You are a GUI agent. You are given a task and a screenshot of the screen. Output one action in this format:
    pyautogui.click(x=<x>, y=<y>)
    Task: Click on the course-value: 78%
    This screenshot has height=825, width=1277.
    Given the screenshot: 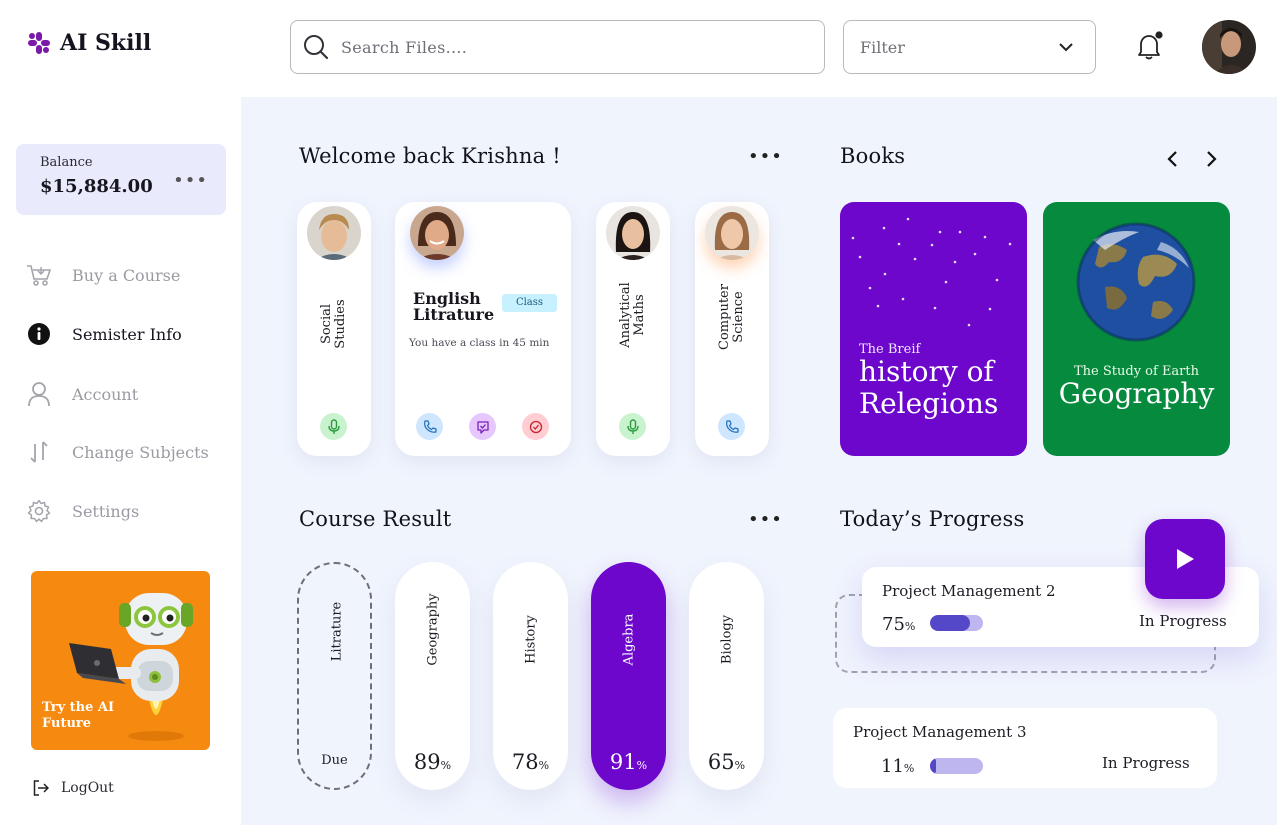 What is the action you would take?
    pyautogui.click(x=530, y=762)
    